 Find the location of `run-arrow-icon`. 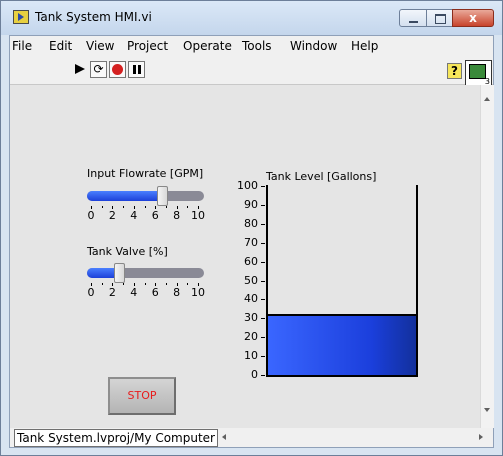

run-arrow-icon is located at coordinates (80, 69).